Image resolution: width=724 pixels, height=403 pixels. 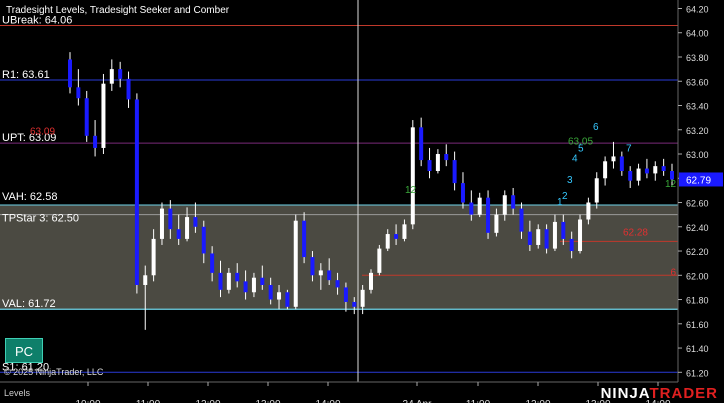 I want to click on y-tick-label: 63.00, so click(x=697, y=155).